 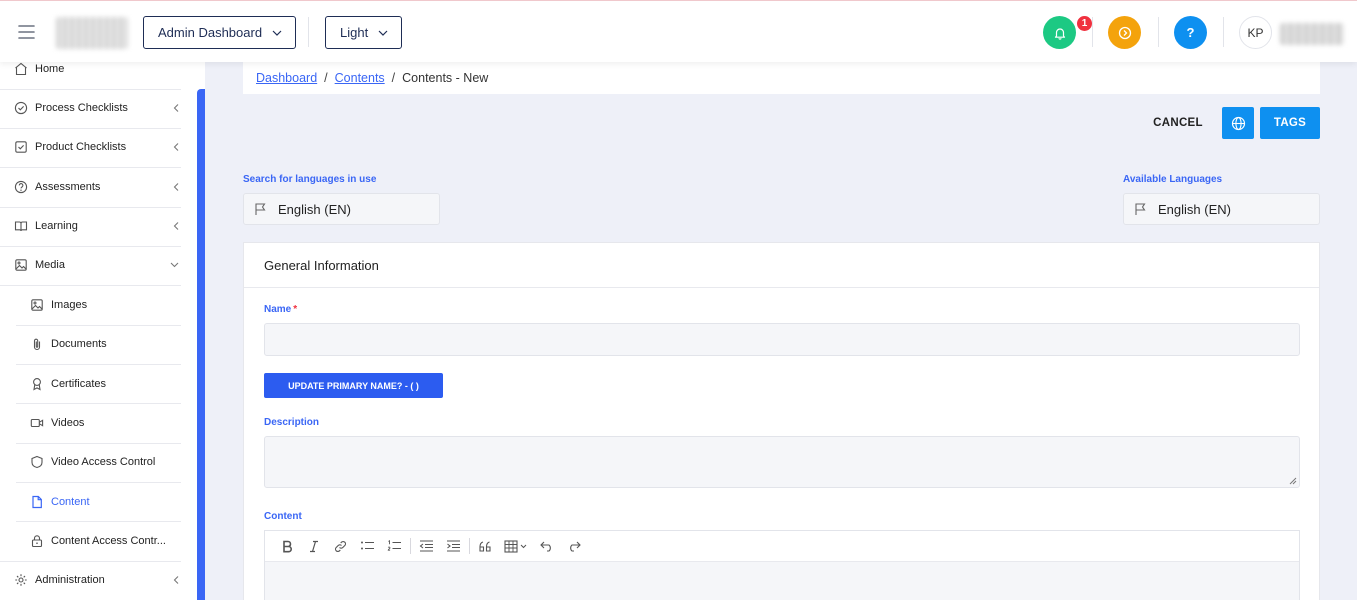 What do you see at coordinates (79, 344) in the screenshot?
I see `sidebar-item-label: Documents` at bounding box center [79, 344].